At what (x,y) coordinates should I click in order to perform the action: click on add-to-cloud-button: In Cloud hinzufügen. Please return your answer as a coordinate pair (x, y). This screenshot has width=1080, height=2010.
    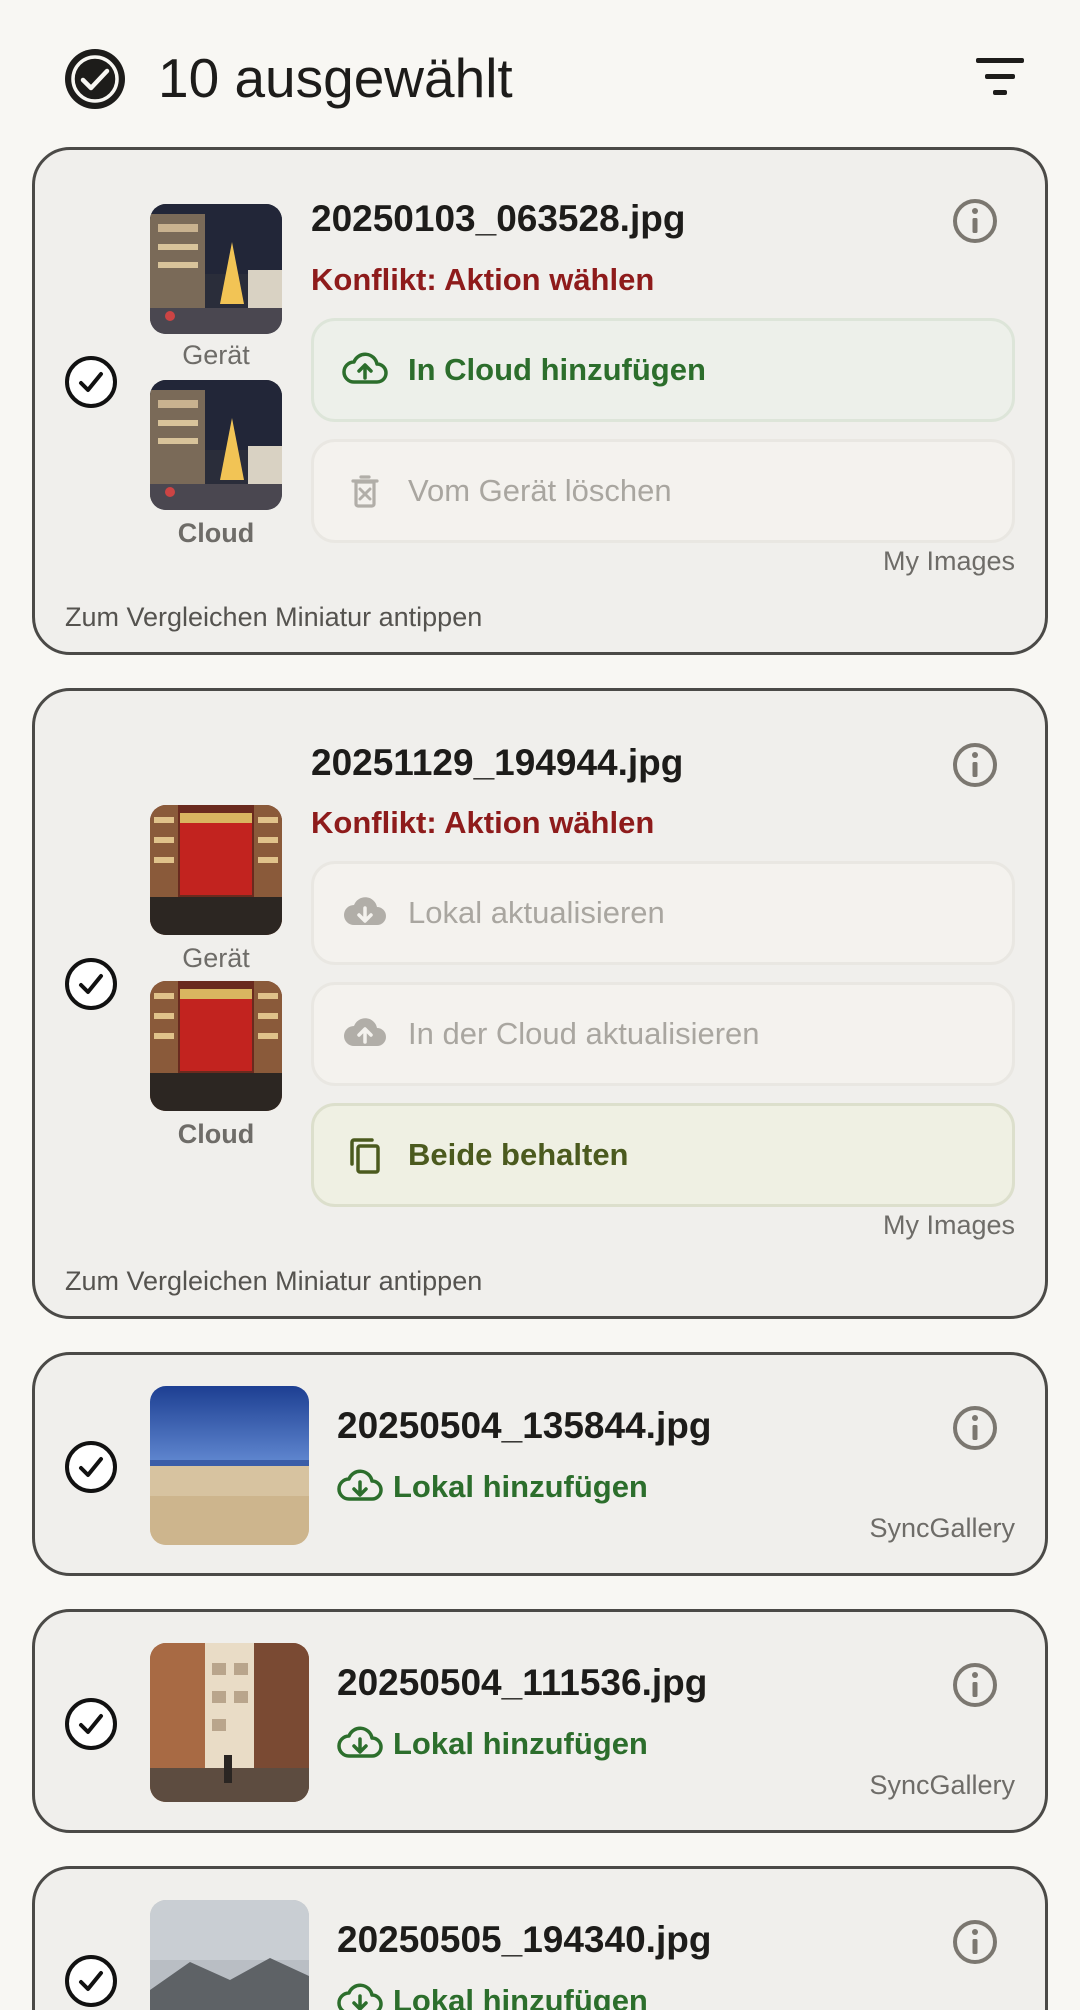
    Looking at the image, I should click on (663, 370).